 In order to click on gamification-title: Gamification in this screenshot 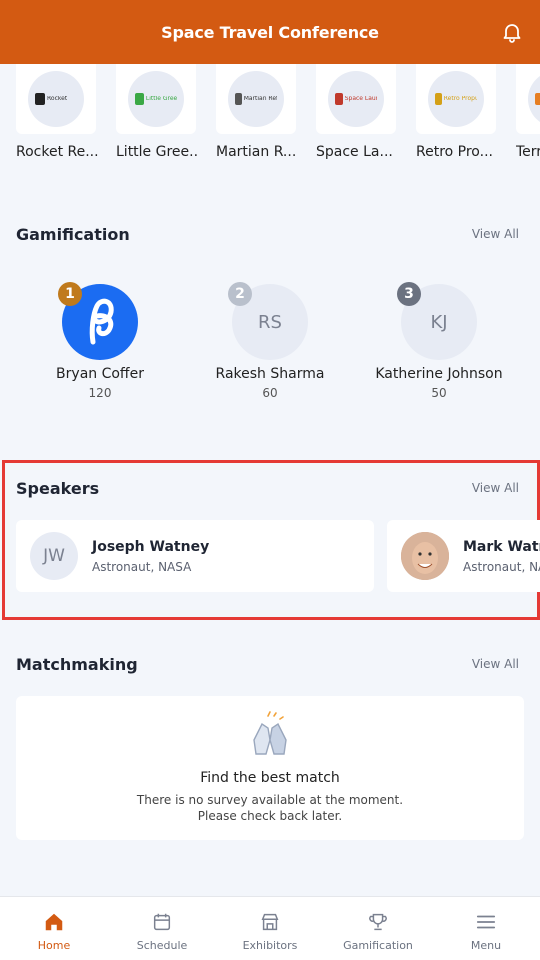, I will do `click(73, 234)`.